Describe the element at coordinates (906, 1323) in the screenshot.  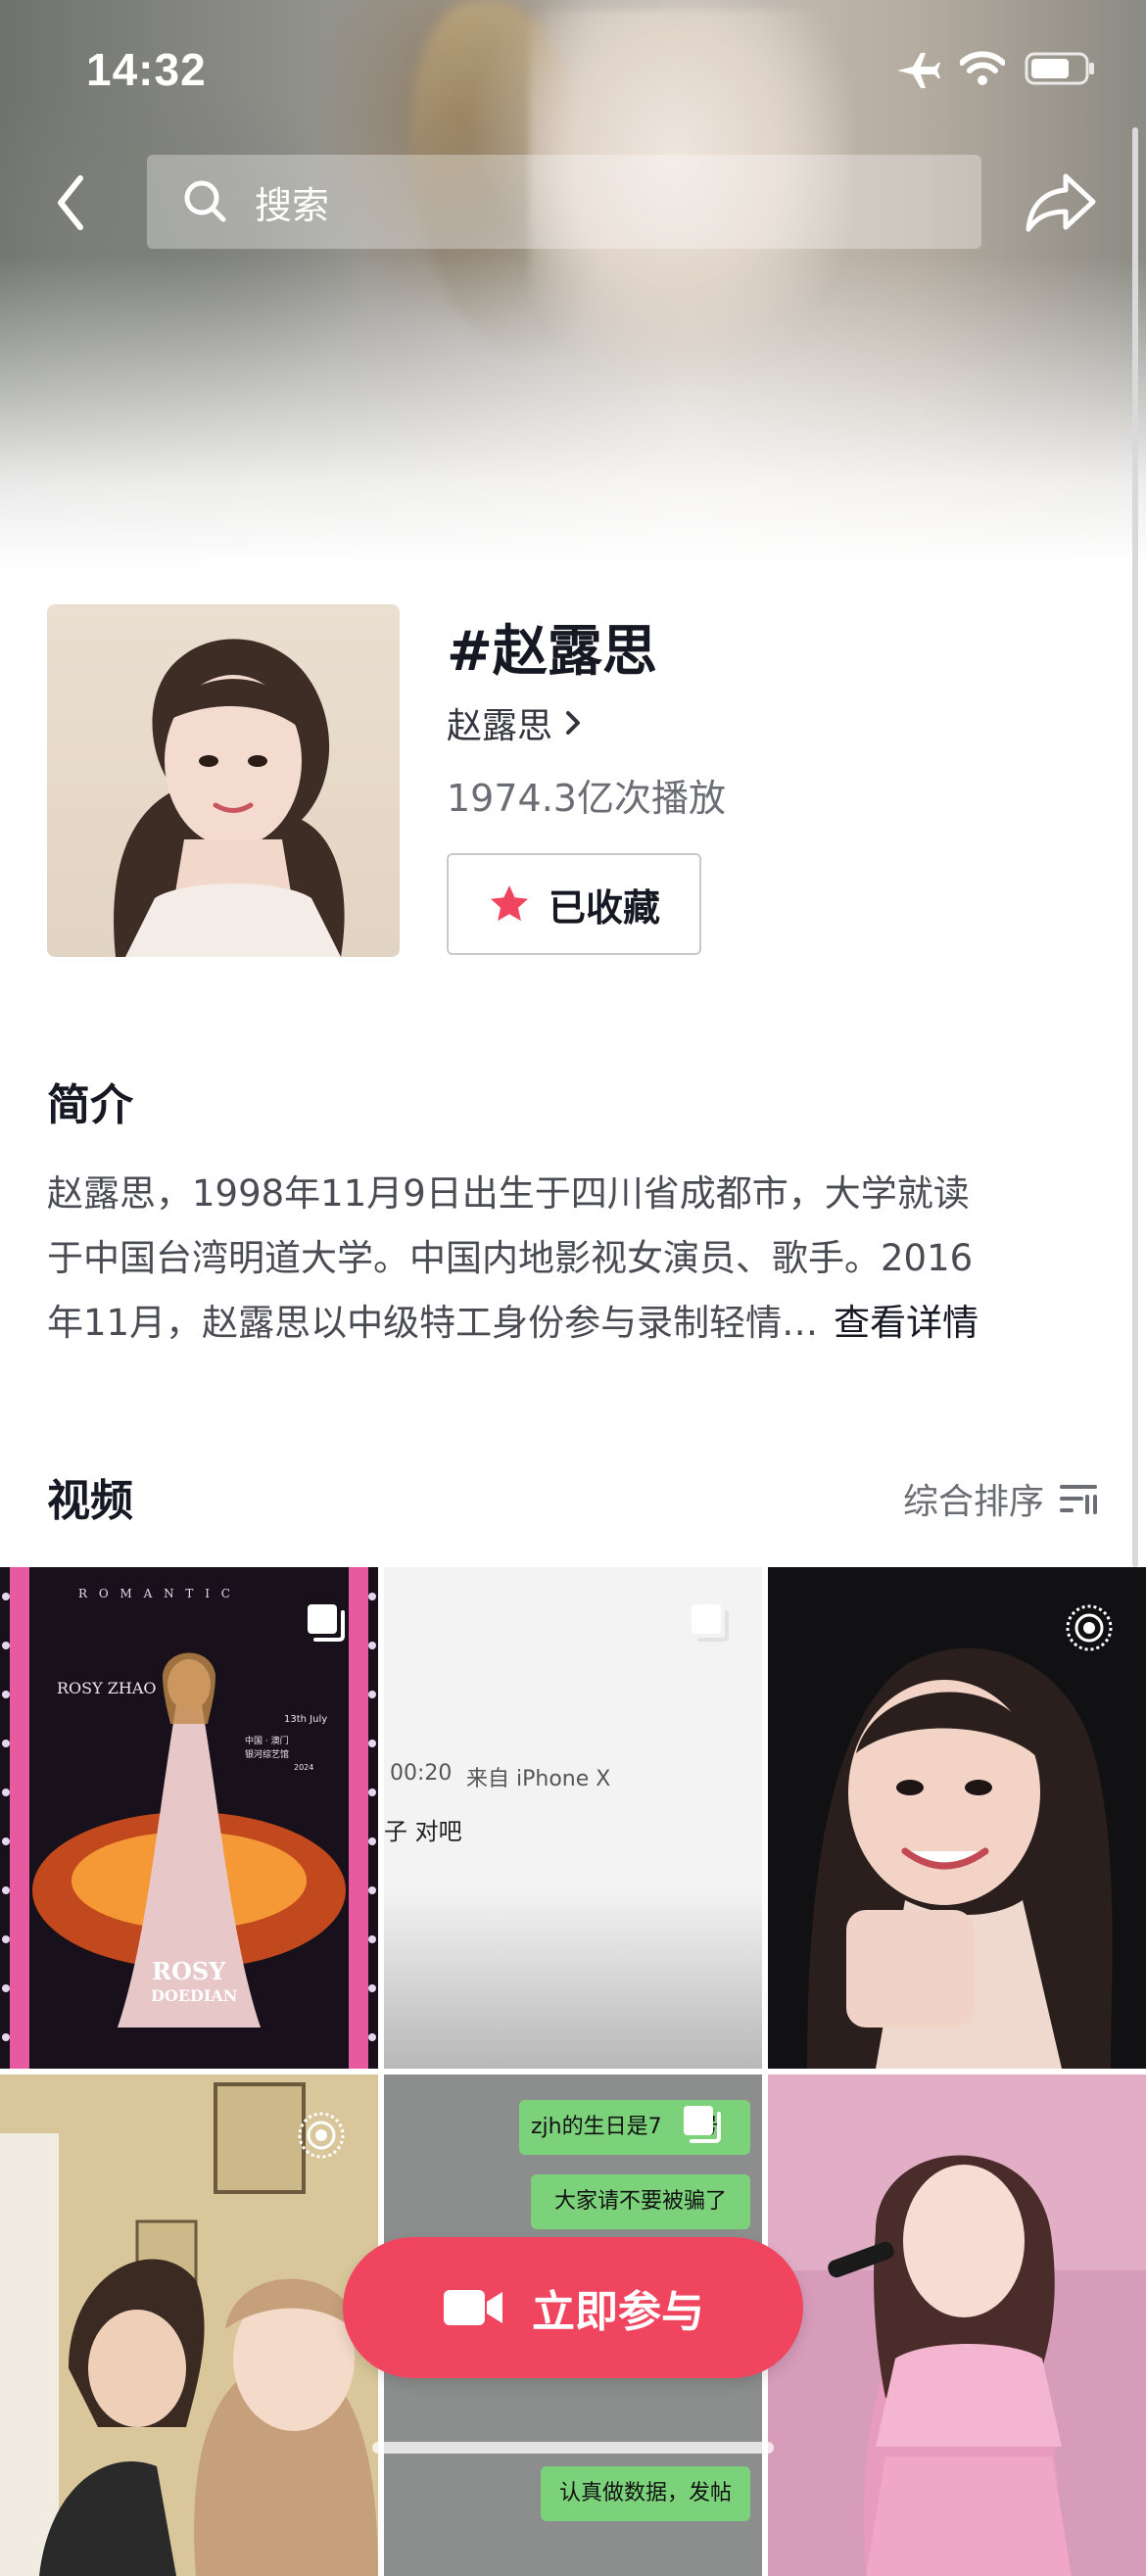
I see `view-details-link: 查看详情` at that location.